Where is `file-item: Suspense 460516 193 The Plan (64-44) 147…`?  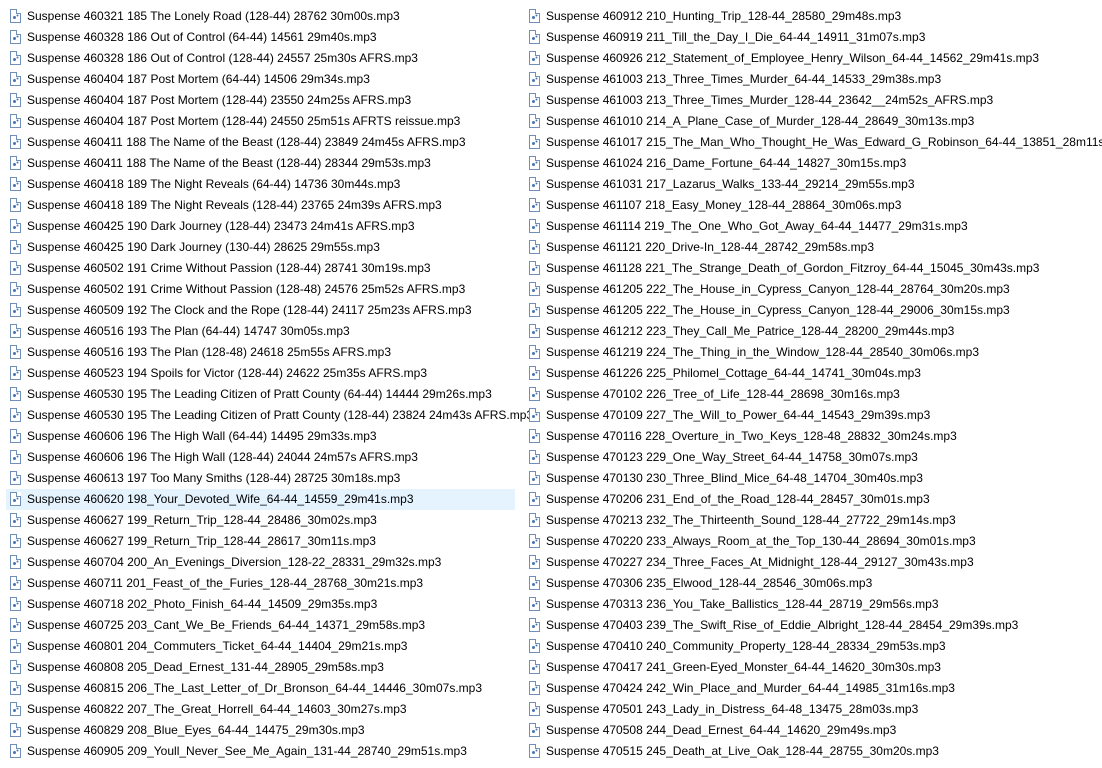 file-item: Suspense 460516 193 The Plan (64-44) 147… is located at coordinates (260, 331).